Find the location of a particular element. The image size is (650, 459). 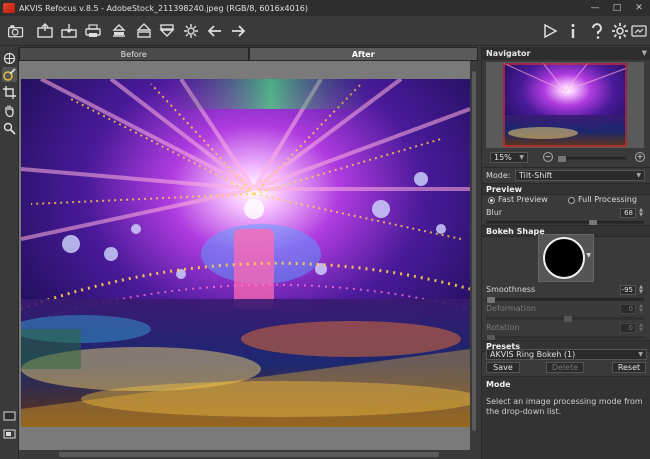

print-icon is located at coordinates (93, 31).